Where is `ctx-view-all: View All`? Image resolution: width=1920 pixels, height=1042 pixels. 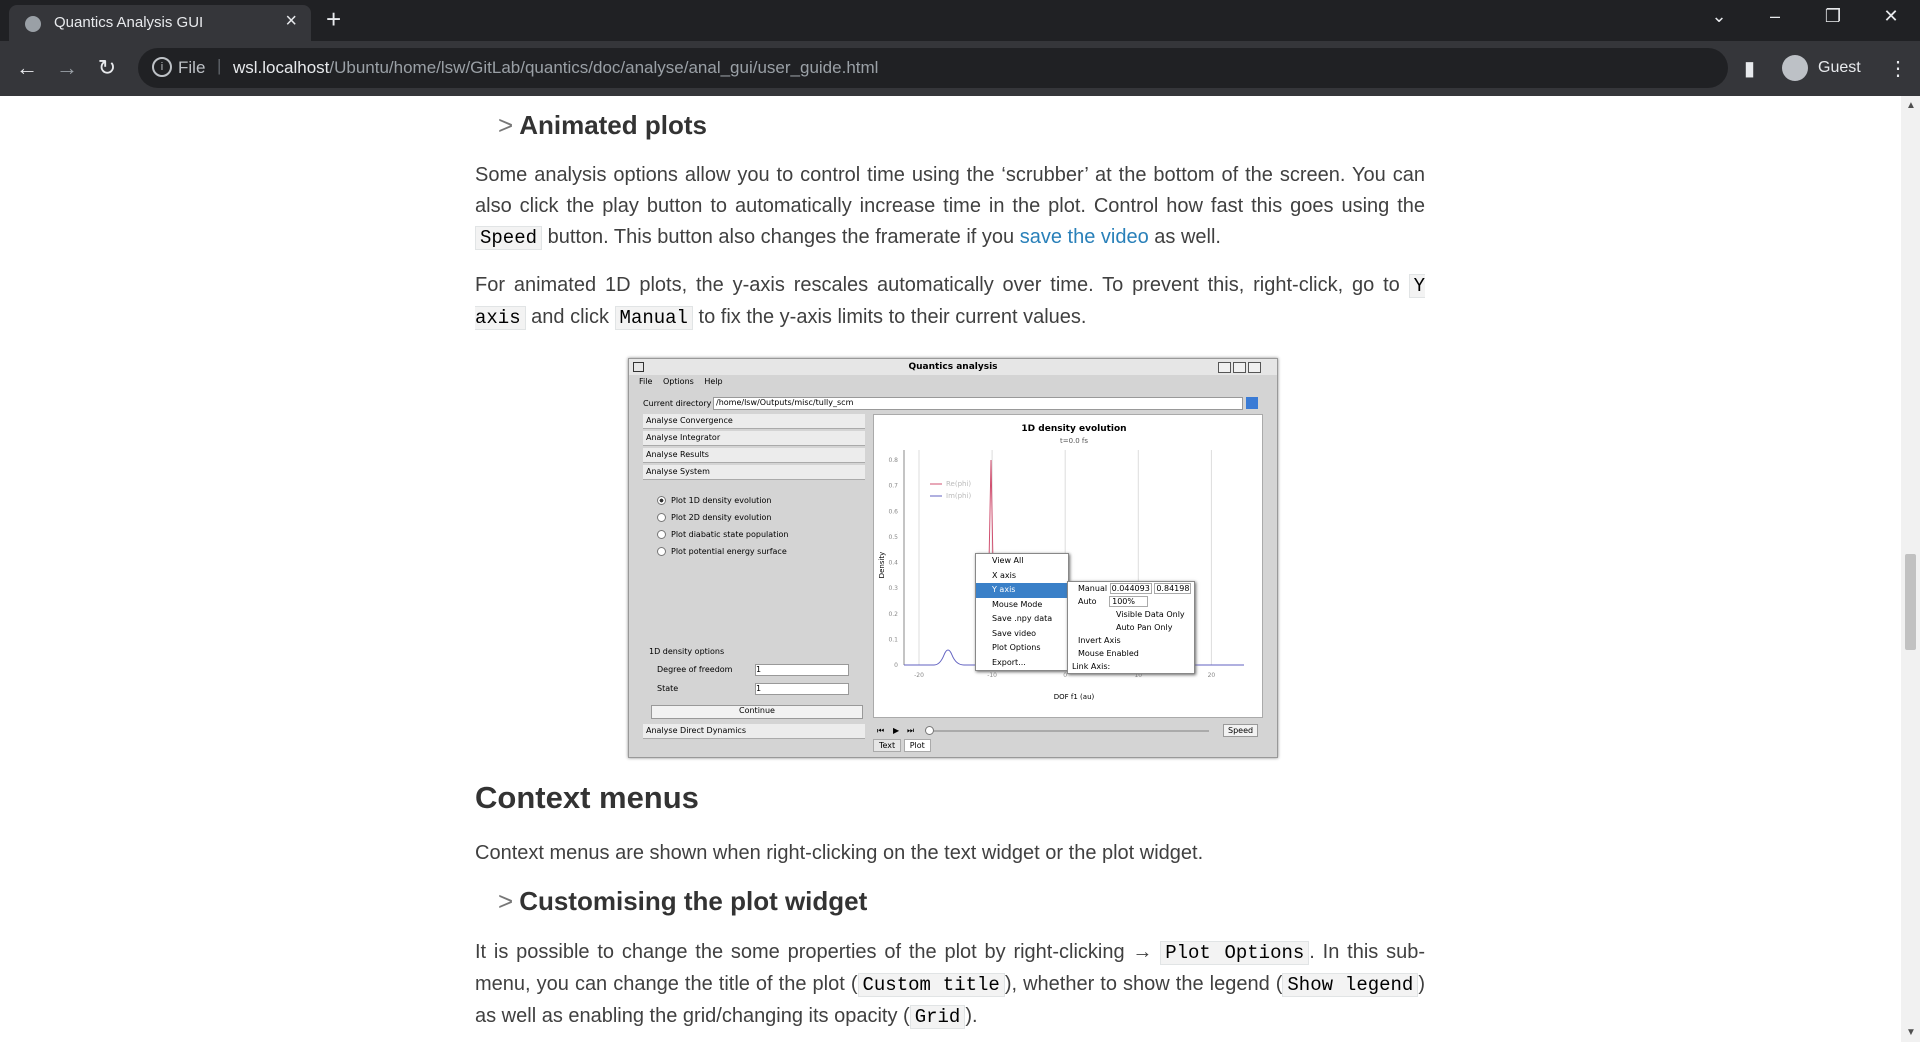 ctx-view-all: View All is located at coordinates (1008, 560).